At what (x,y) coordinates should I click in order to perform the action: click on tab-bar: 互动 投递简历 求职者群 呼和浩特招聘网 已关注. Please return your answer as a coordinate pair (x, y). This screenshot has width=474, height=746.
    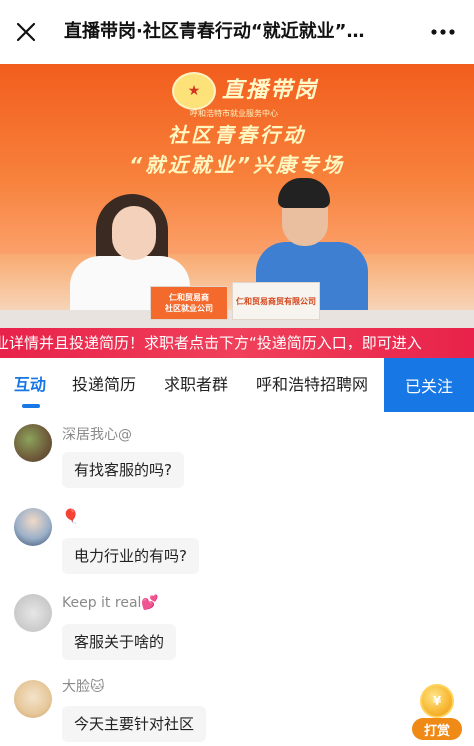
    Looking at the image, I should click on (237, 385).